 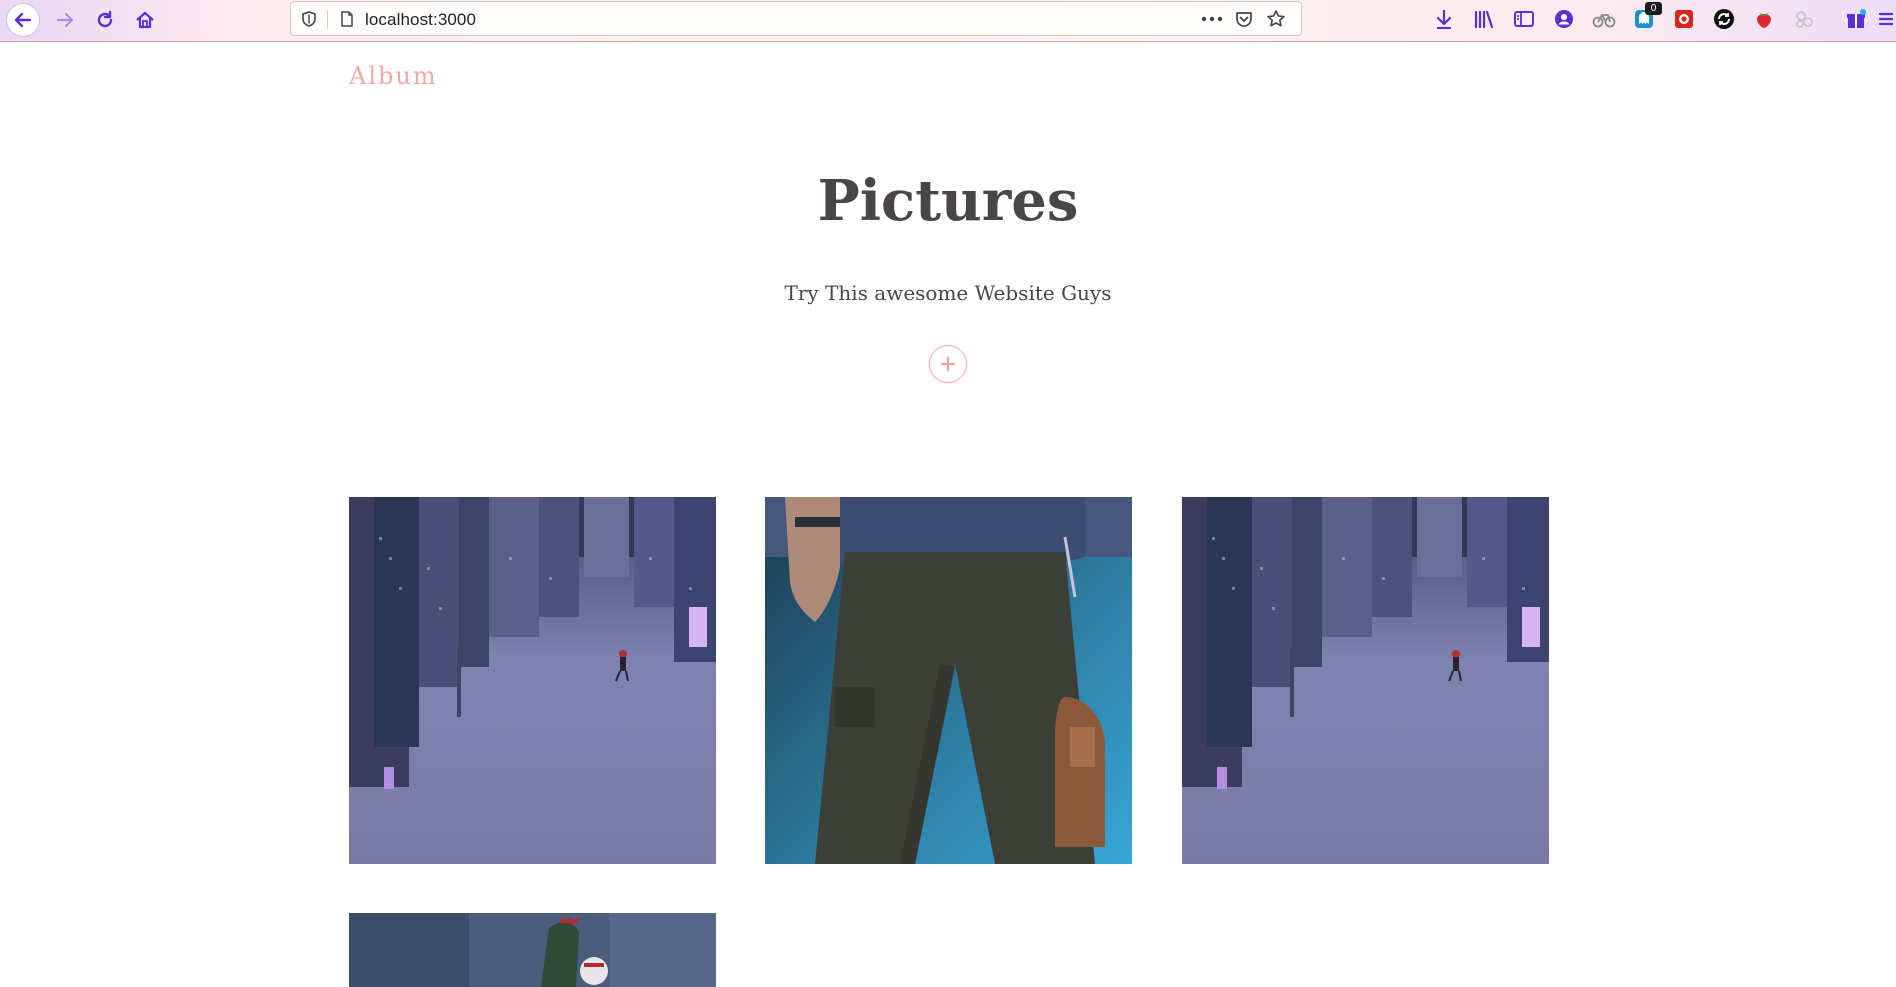 What do you see at coordinates (1653, 8) in the screenshot?
I see `extension-badge: 0` at bounding box center [1653, 8].